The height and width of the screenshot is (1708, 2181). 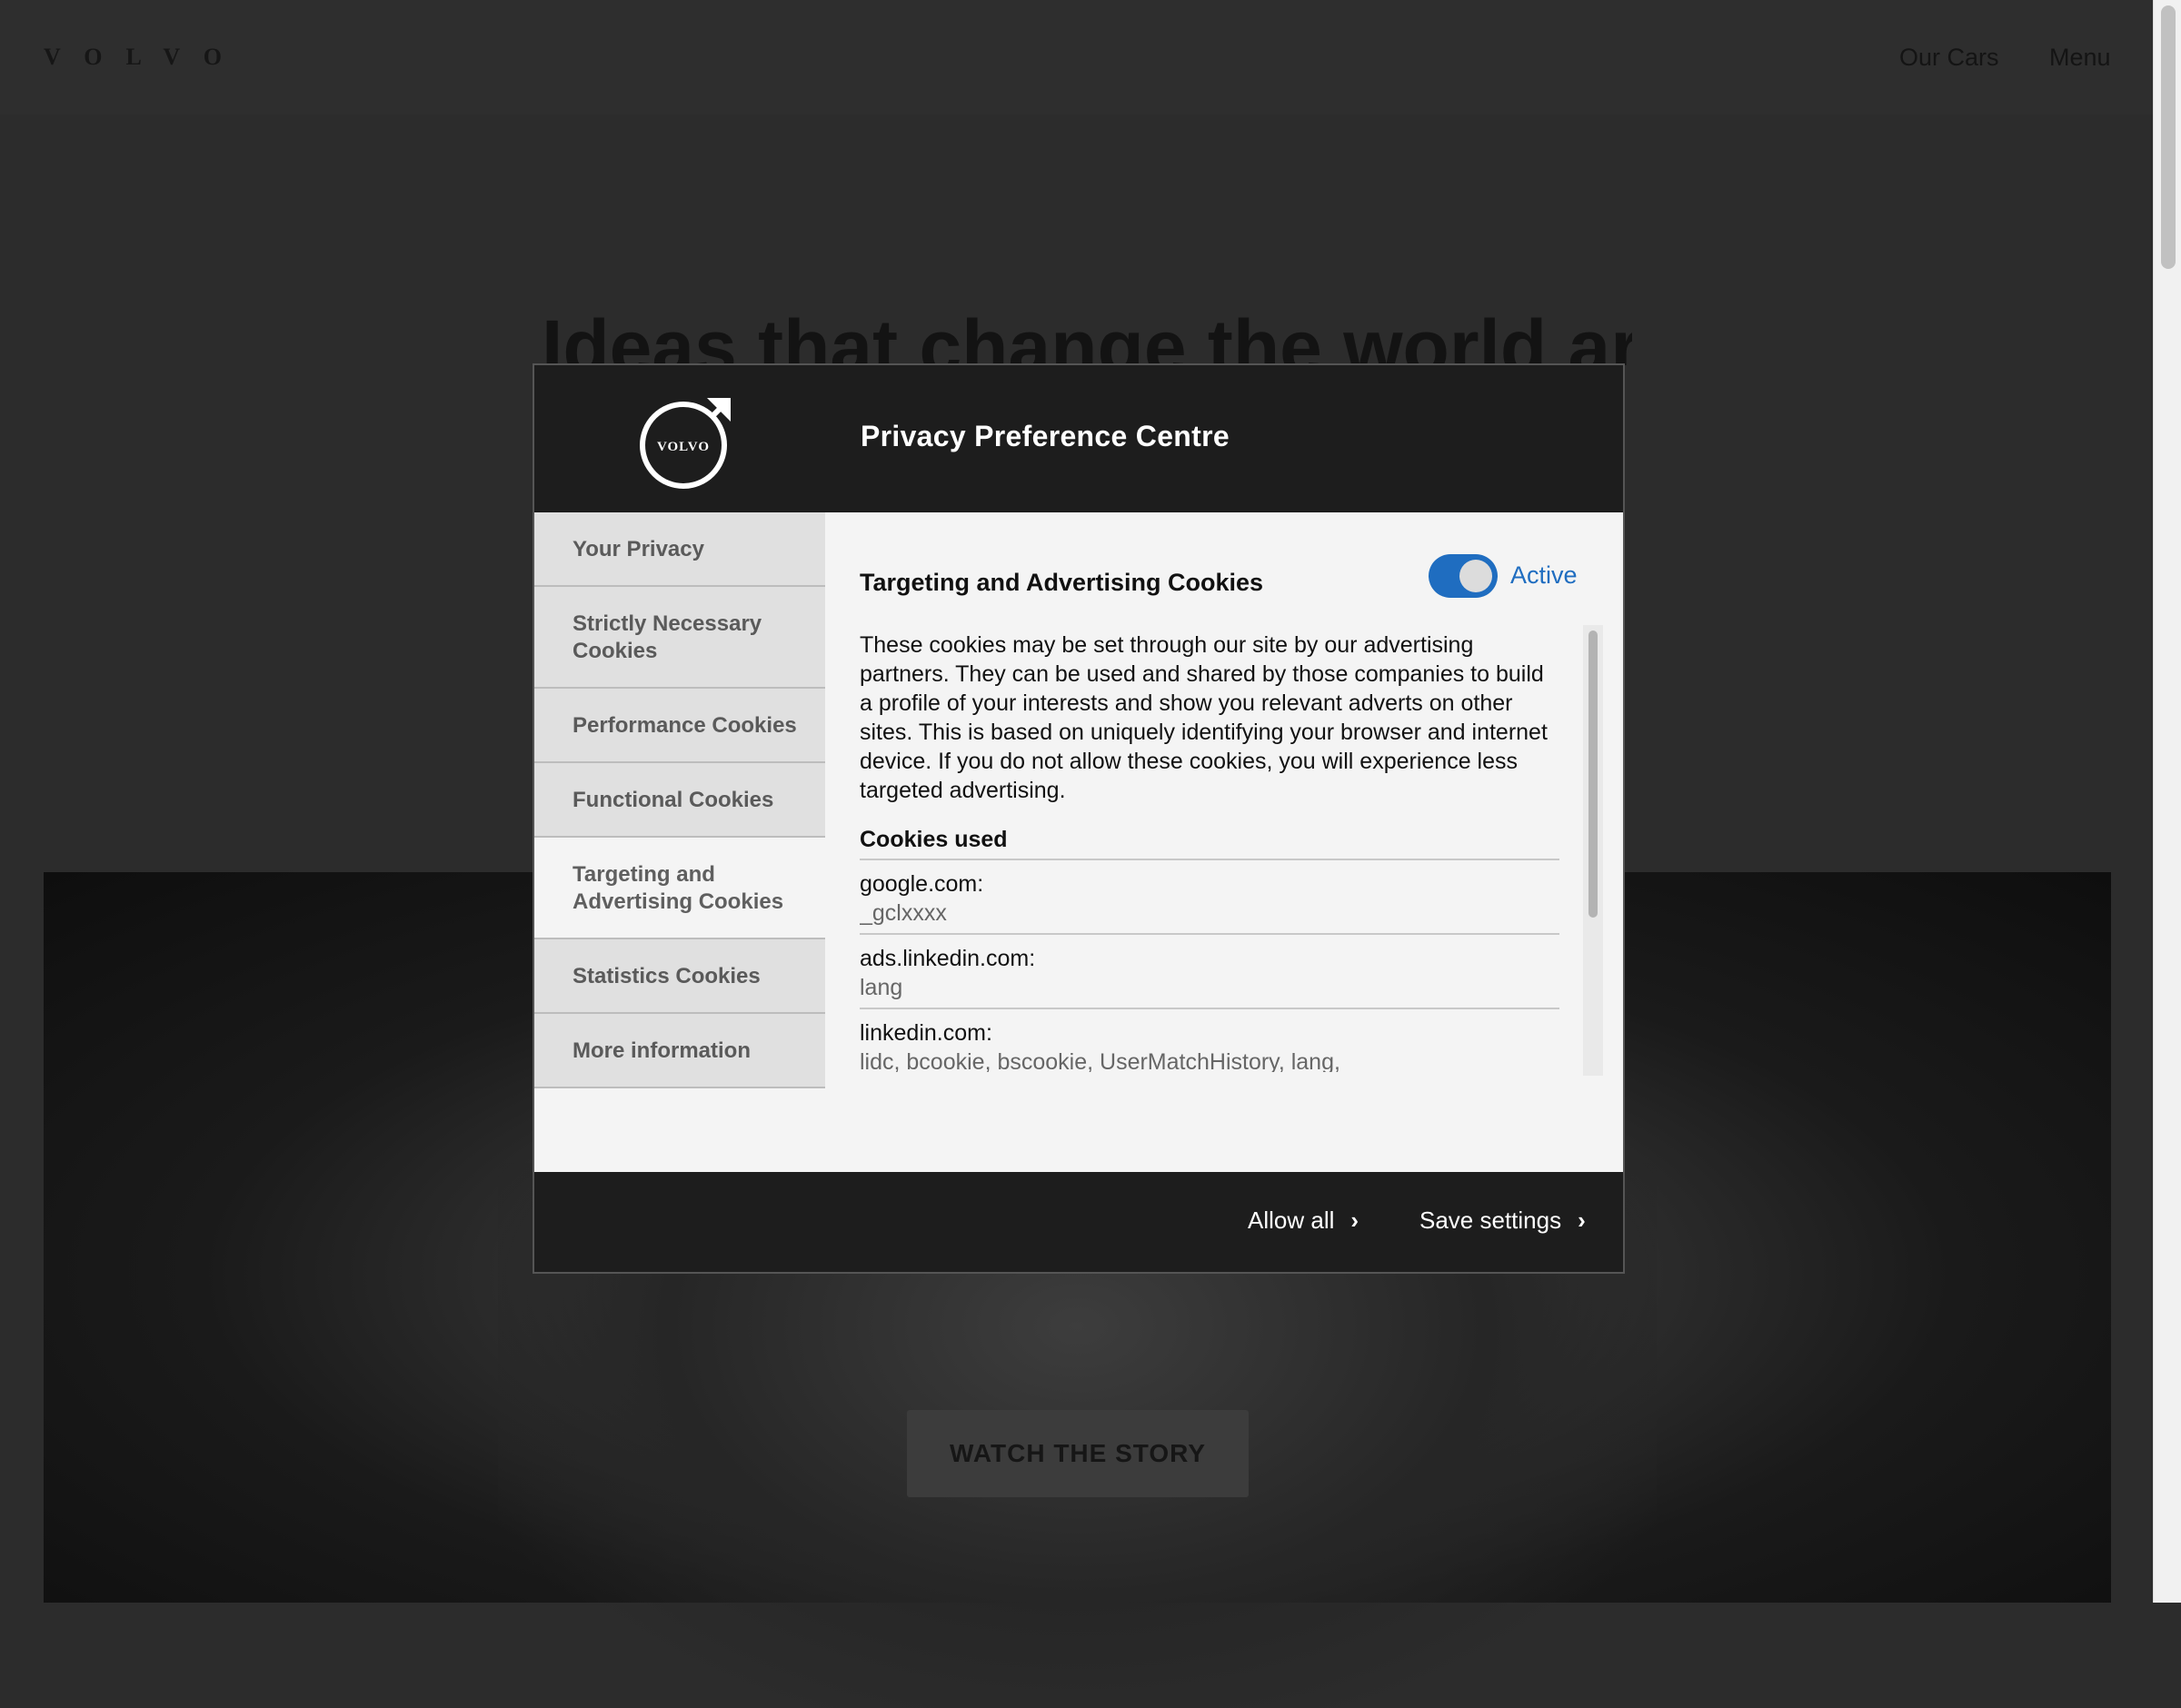 What do you see at coordinates (1593, 774) in the screenshot?
I see `content-scrollbar-thumb` at bounding box center [1593, 774].